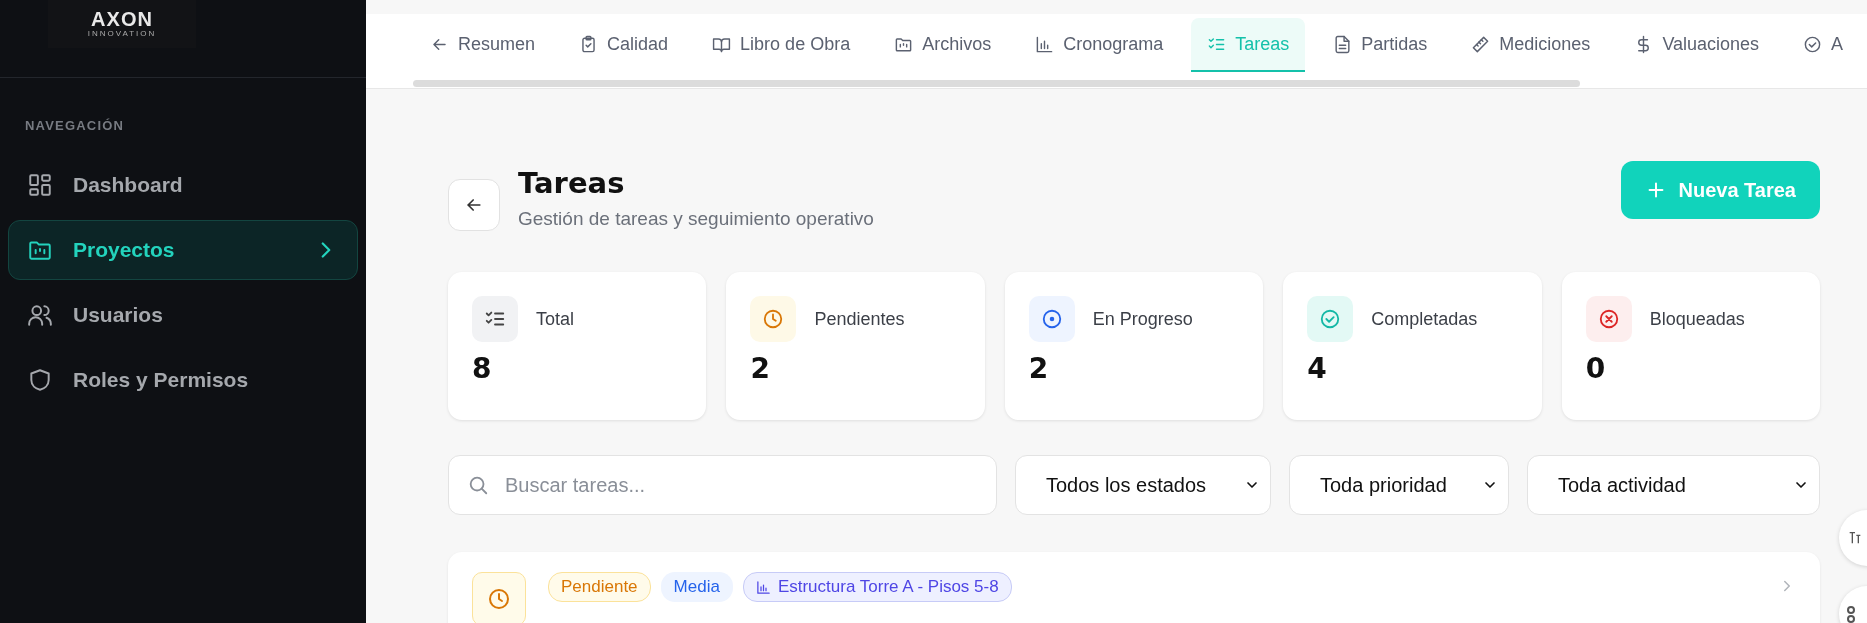 The image size is (1867, 623). What do you see at coordinates (183, 380) in the screenshot?
I see `nav-item: Roles y Permisos` at bounding box center [183, 380].